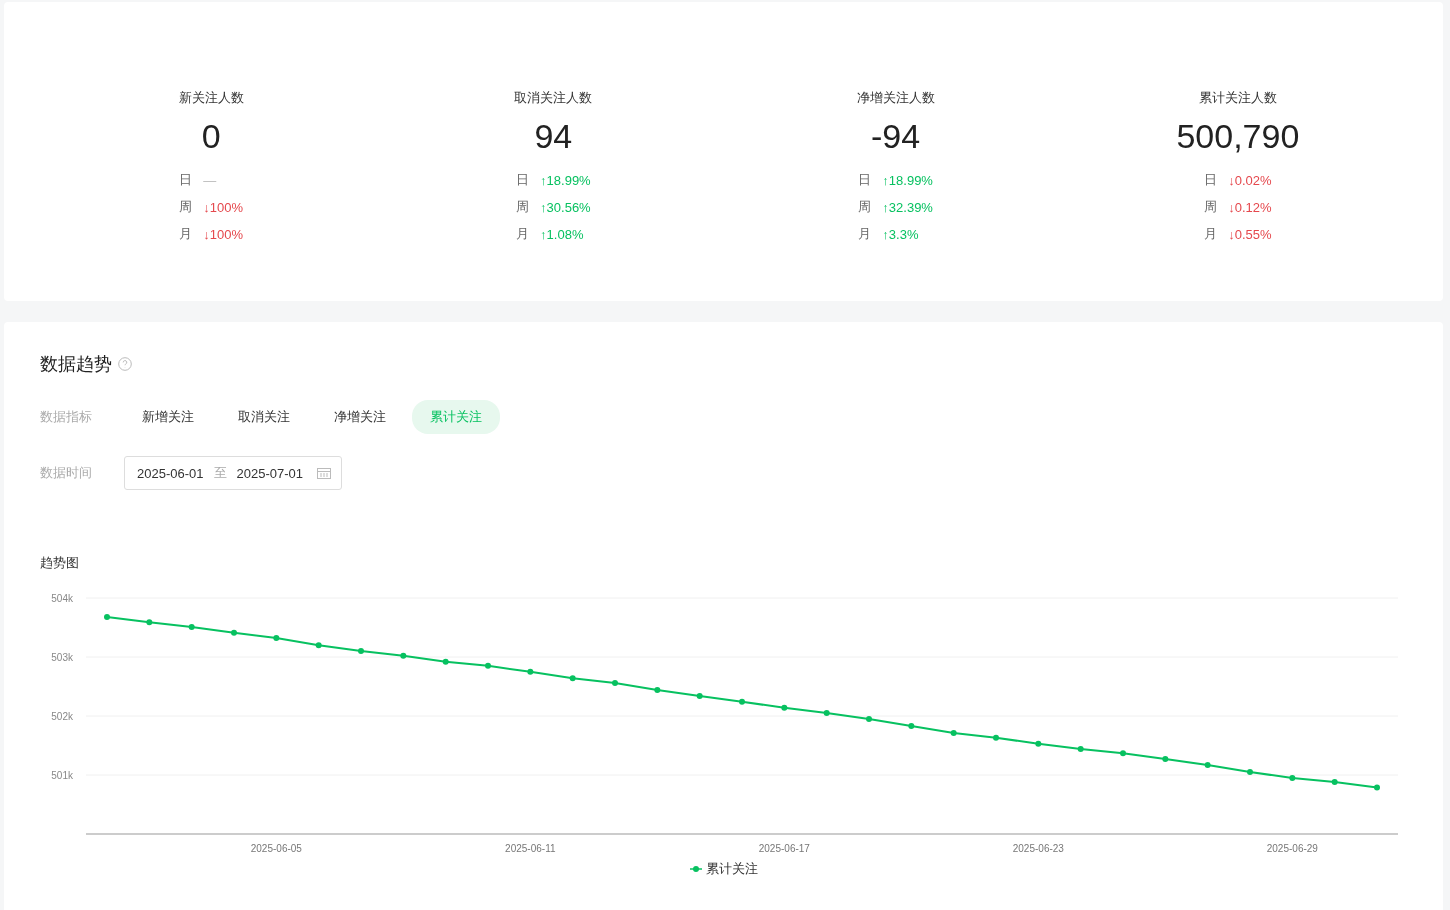 This screenshot has height=910, width=1450. Describe the element at coordinates (553, 136) in the screenshot. I see `stat-value: 94` at that location.